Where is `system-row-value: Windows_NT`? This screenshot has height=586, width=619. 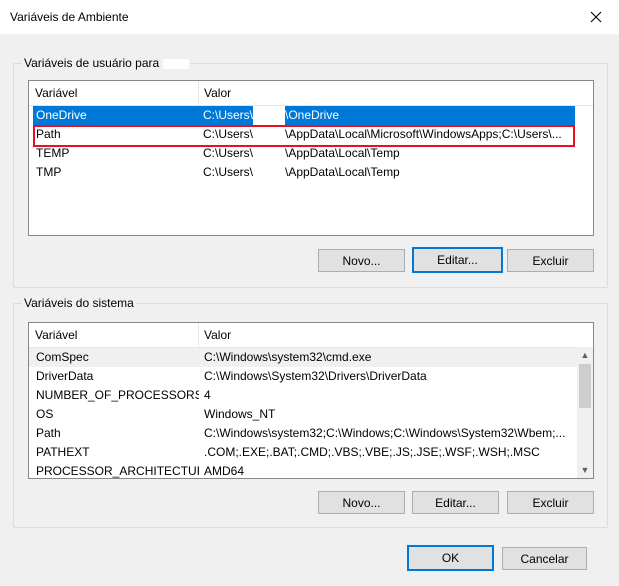 system-row-value: Windows_NT is located at coordinates (240, 414).